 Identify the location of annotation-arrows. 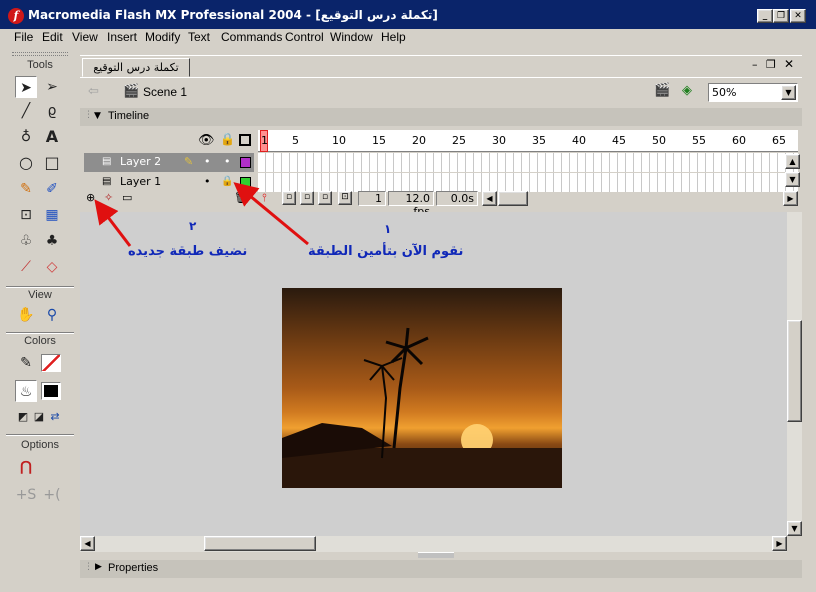
(201, 214).